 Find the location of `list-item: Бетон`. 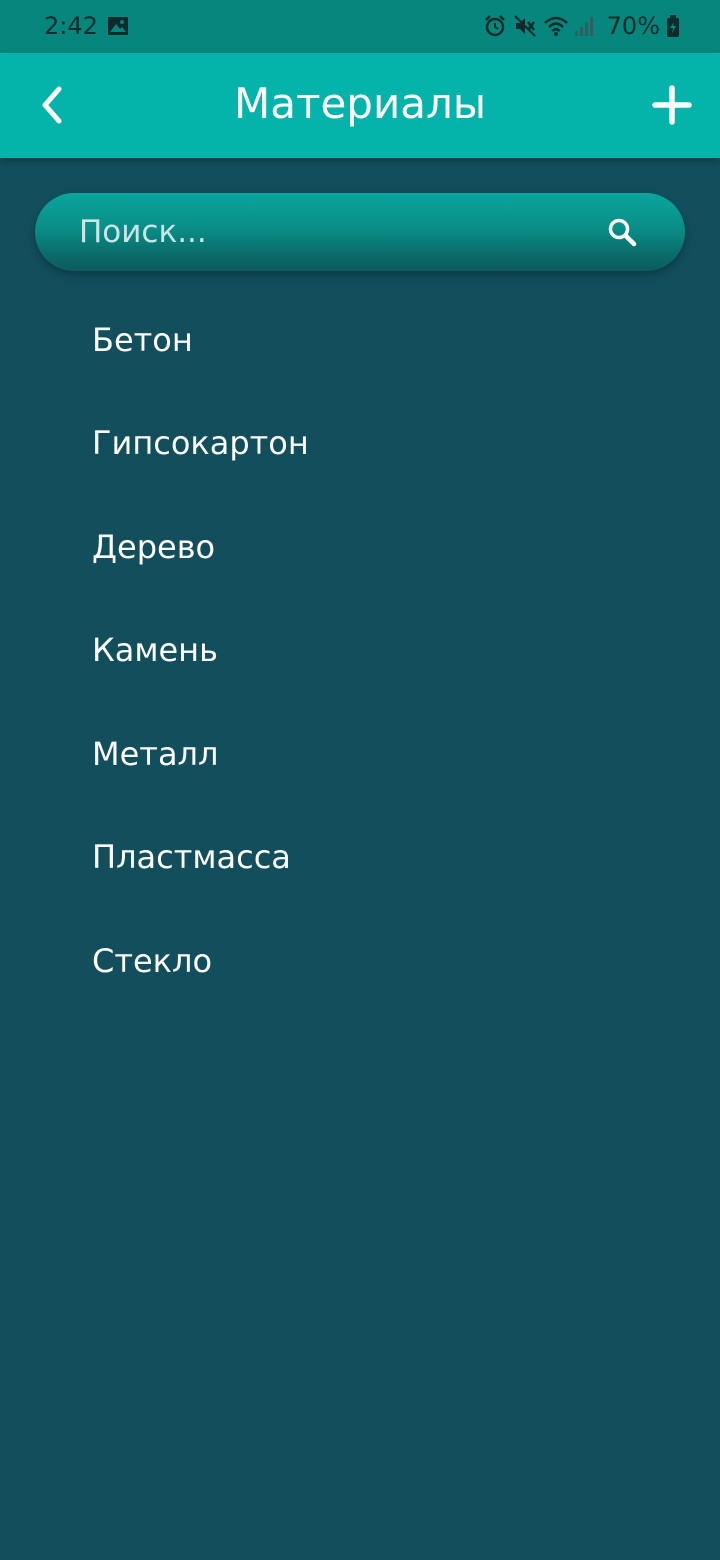

list-item: Бетон is located at coordinates (360, 340).